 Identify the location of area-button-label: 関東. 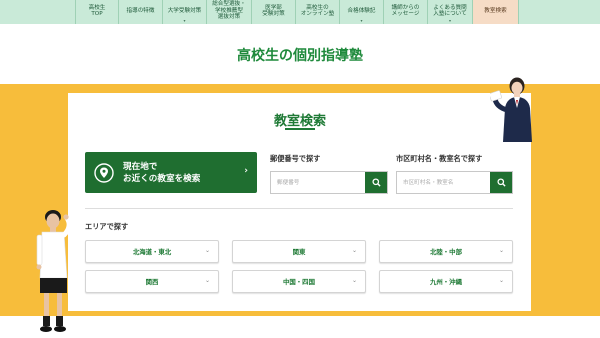
(299, 252).